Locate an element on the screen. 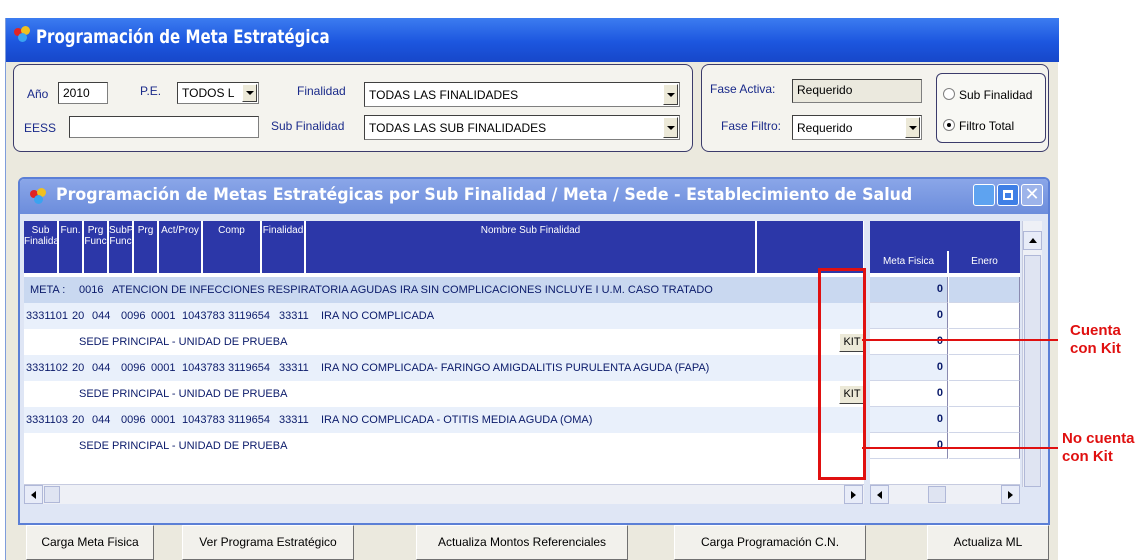  cell-fin: 33311 is located at coordinates (294, 368).